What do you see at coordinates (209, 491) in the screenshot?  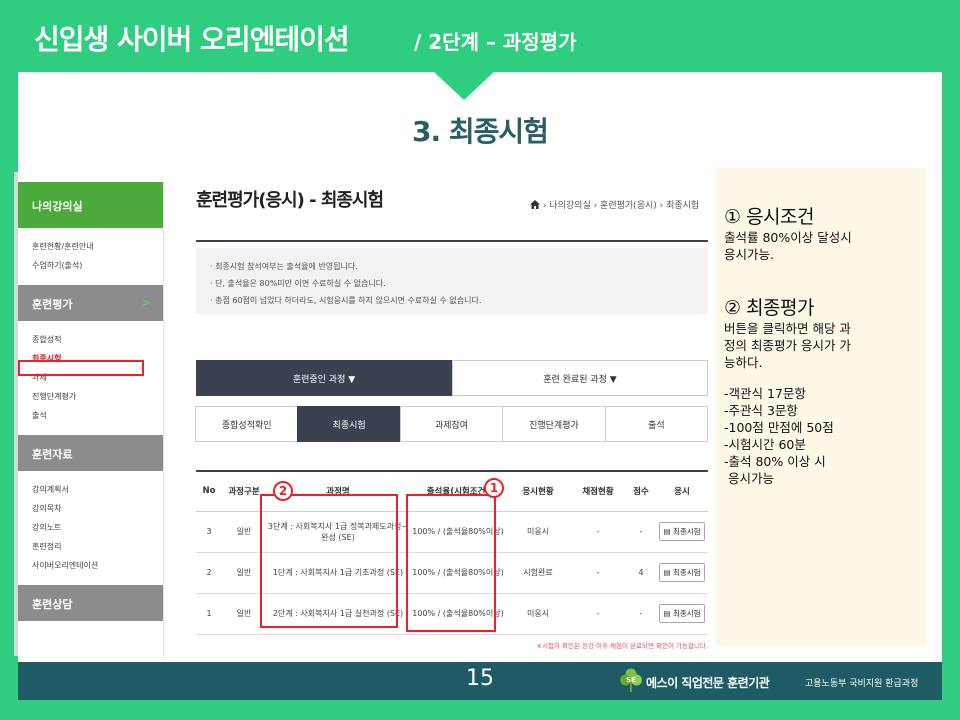 I see `column-header: No` at bounding box center [209, 491].